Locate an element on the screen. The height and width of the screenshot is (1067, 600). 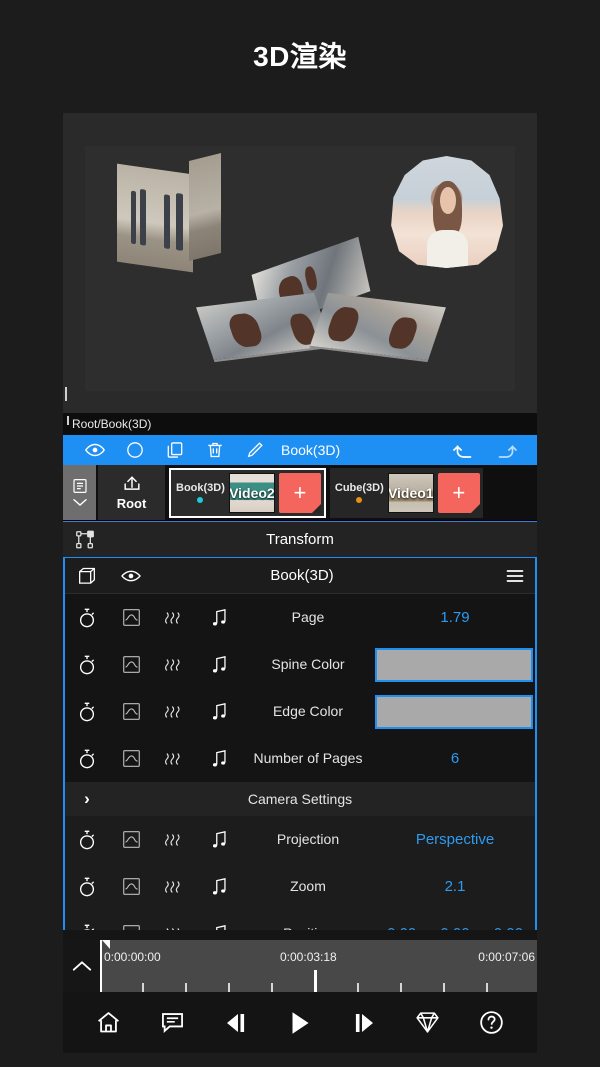
book-object is located at coordinates (321, 300).